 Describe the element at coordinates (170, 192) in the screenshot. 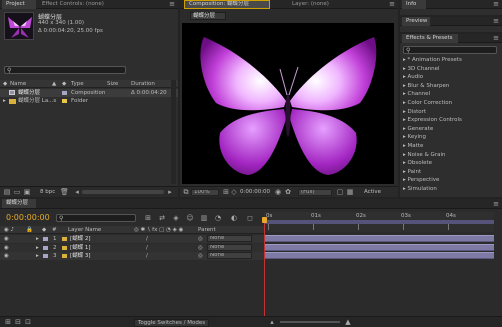

I see `scroll-right-icon: ▸` at that location.